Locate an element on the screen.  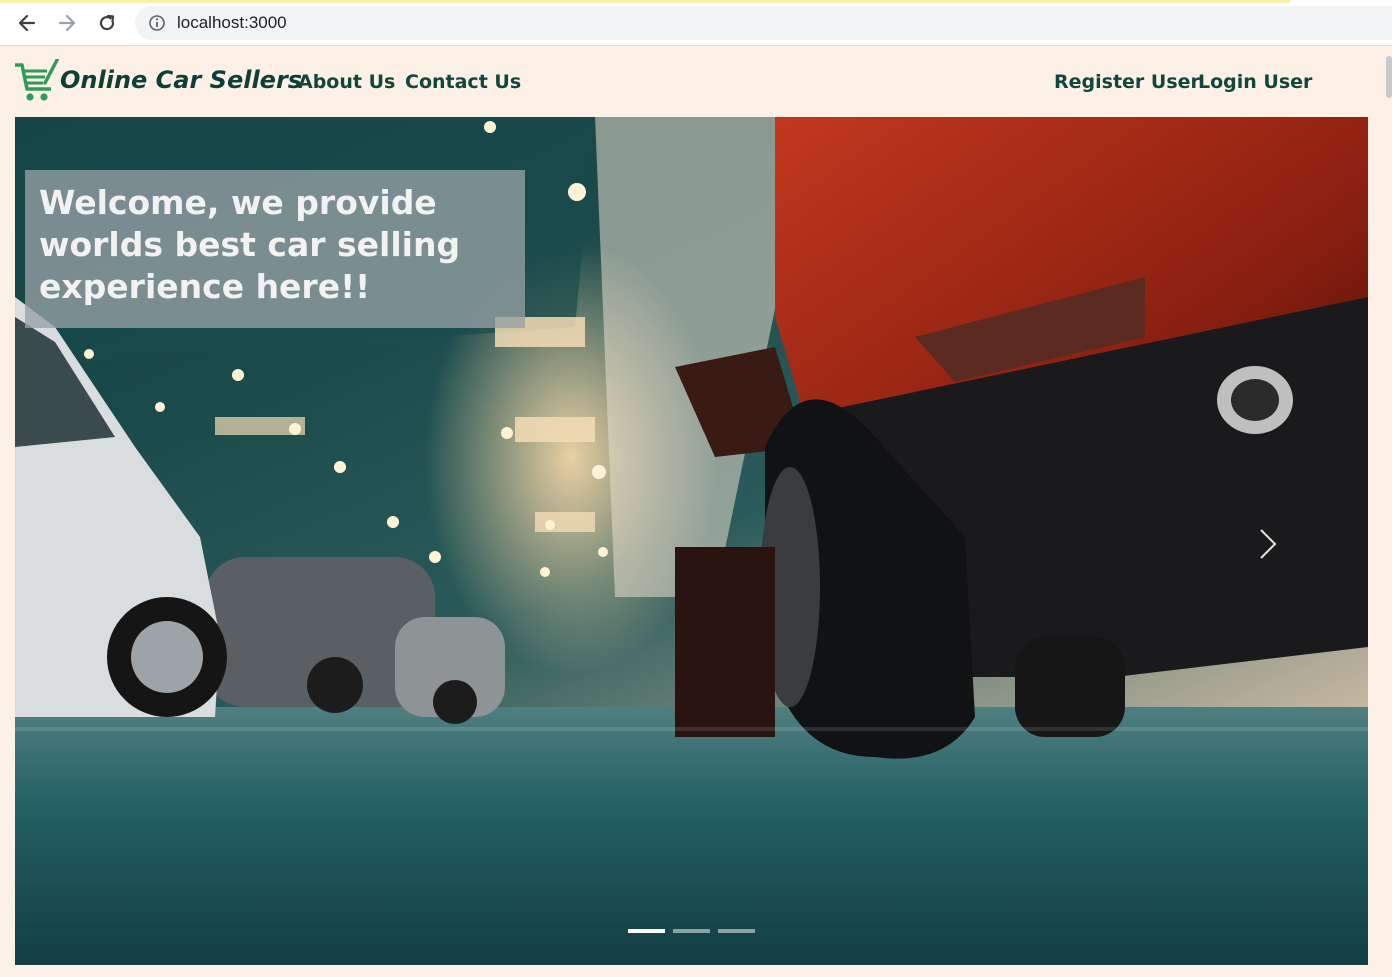
arrow-left-icon is located at coordinates (27, 23).